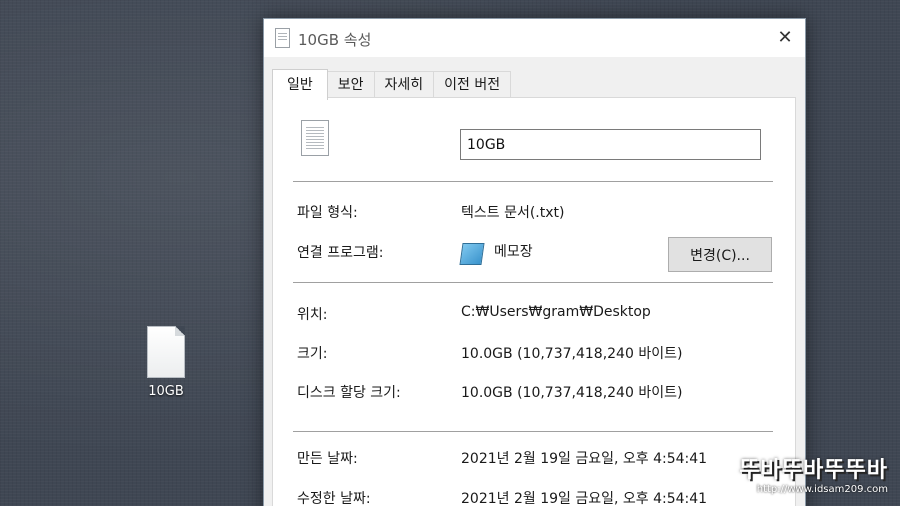 Image resolution: width=900 pixels, height=506 pixels. I want to click on opens-with-app: 메모장, so click(513, 252).